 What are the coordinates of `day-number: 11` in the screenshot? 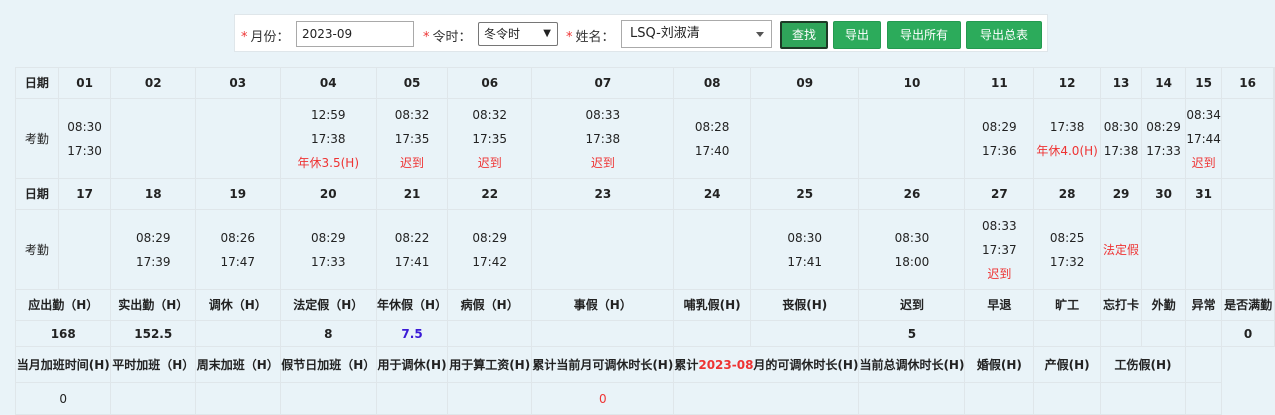 It's located at (999, 83).